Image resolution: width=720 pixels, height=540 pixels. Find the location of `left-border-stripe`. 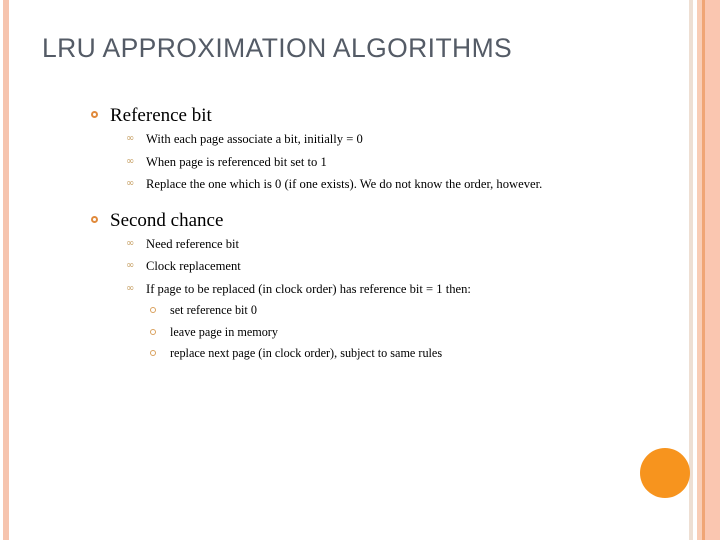

left-border-stripe is located at coordinates (6, 270).